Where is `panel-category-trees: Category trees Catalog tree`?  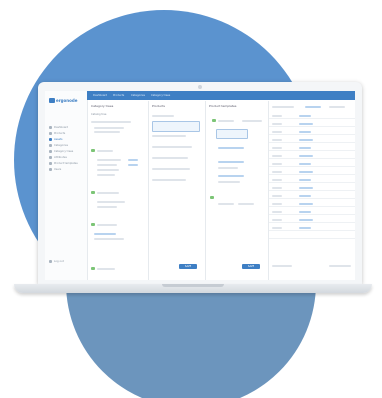 panel-category-trees: Category trees Catalog tree is located at coordinates (118, 190).